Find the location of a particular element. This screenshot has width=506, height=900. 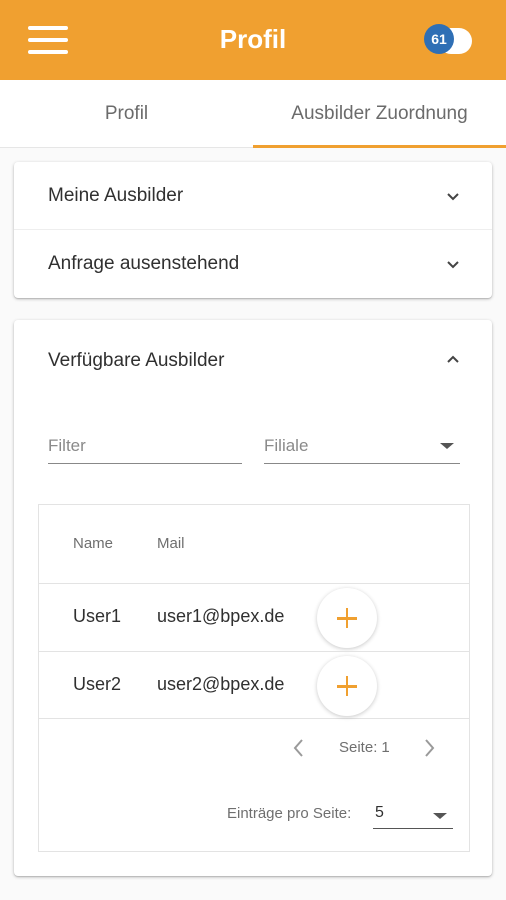

branch-select-label: Filiale is located at coordinates (286, 445).